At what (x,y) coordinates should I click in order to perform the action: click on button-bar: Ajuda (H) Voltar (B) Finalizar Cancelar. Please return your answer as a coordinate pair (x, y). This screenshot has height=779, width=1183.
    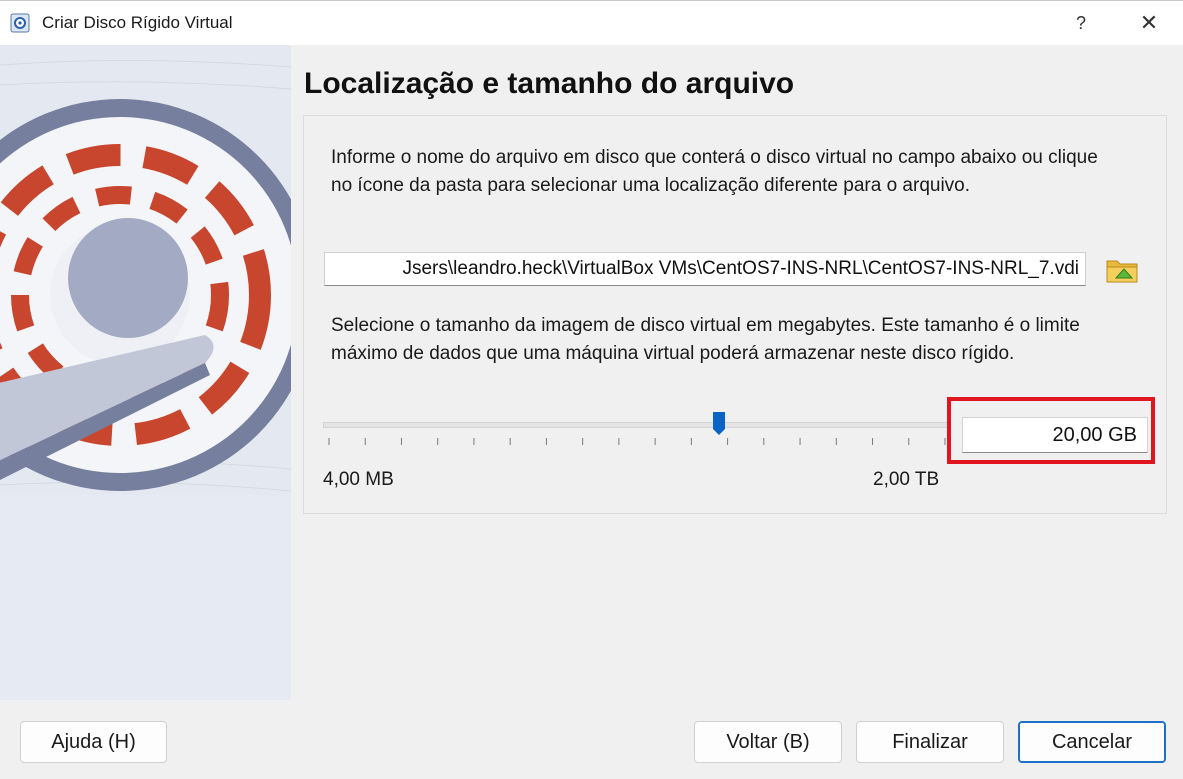
    Looking at the image, I should click on (591, 739).